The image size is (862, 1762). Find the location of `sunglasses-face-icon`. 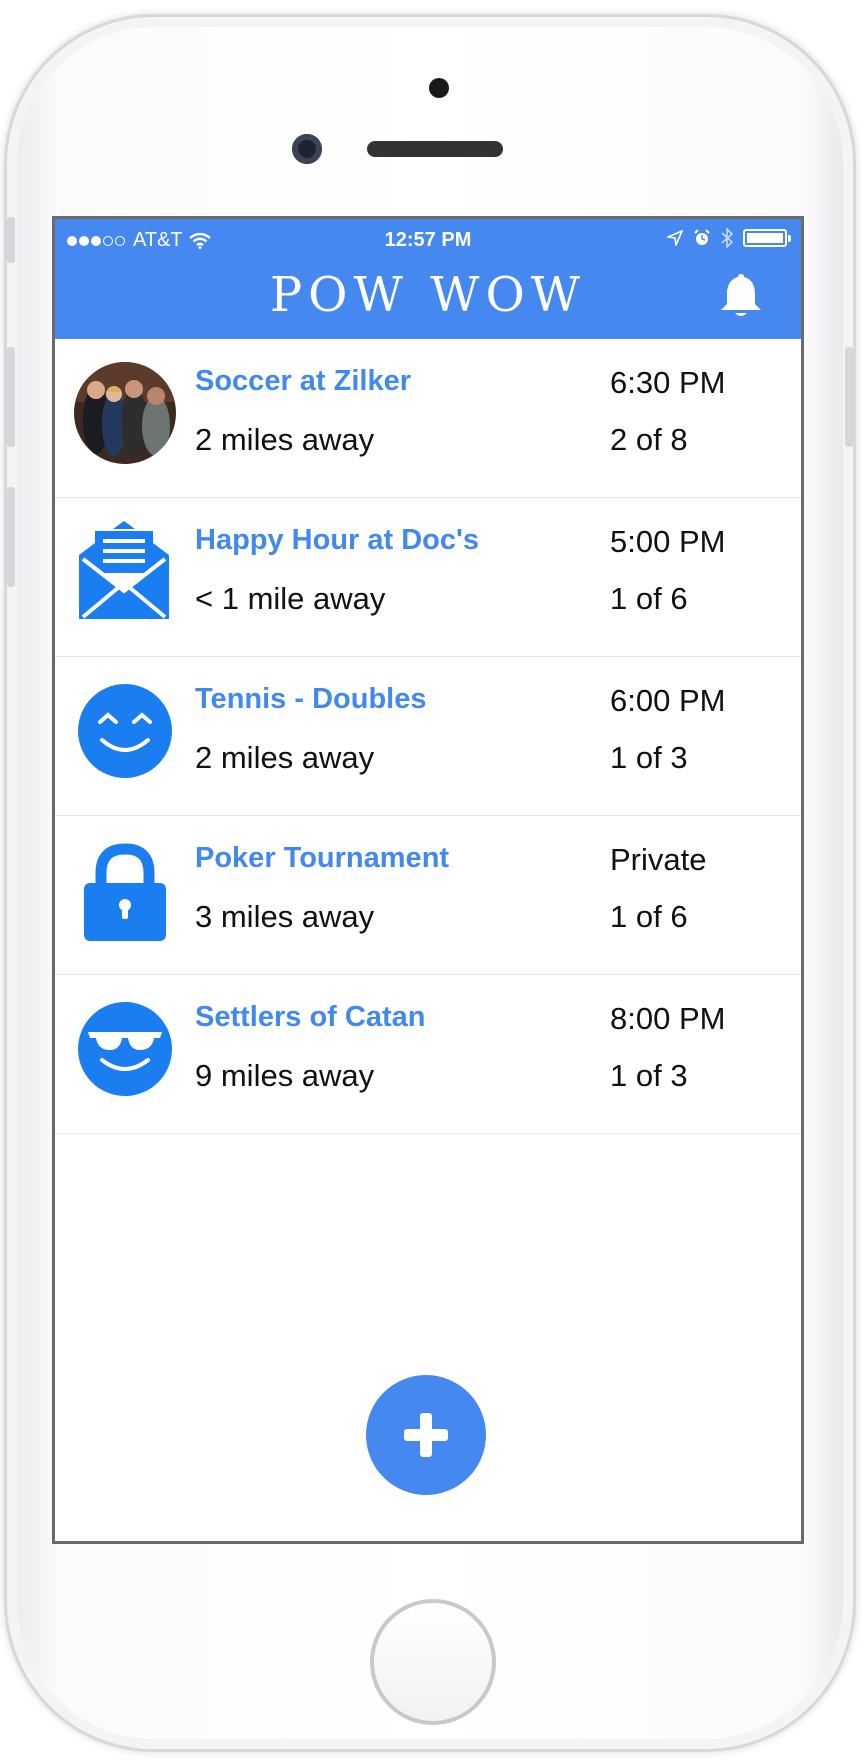

sunglasses-face-icon is located at coordinates (125, 1049).